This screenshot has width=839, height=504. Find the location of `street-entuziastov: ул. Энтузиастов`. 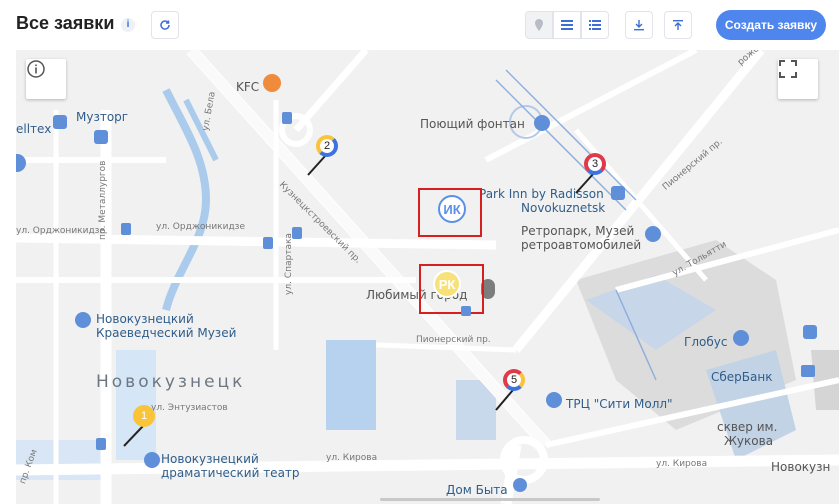

street-entuziastov: ул. Энтузиастов is located at coordinates (189, 408).